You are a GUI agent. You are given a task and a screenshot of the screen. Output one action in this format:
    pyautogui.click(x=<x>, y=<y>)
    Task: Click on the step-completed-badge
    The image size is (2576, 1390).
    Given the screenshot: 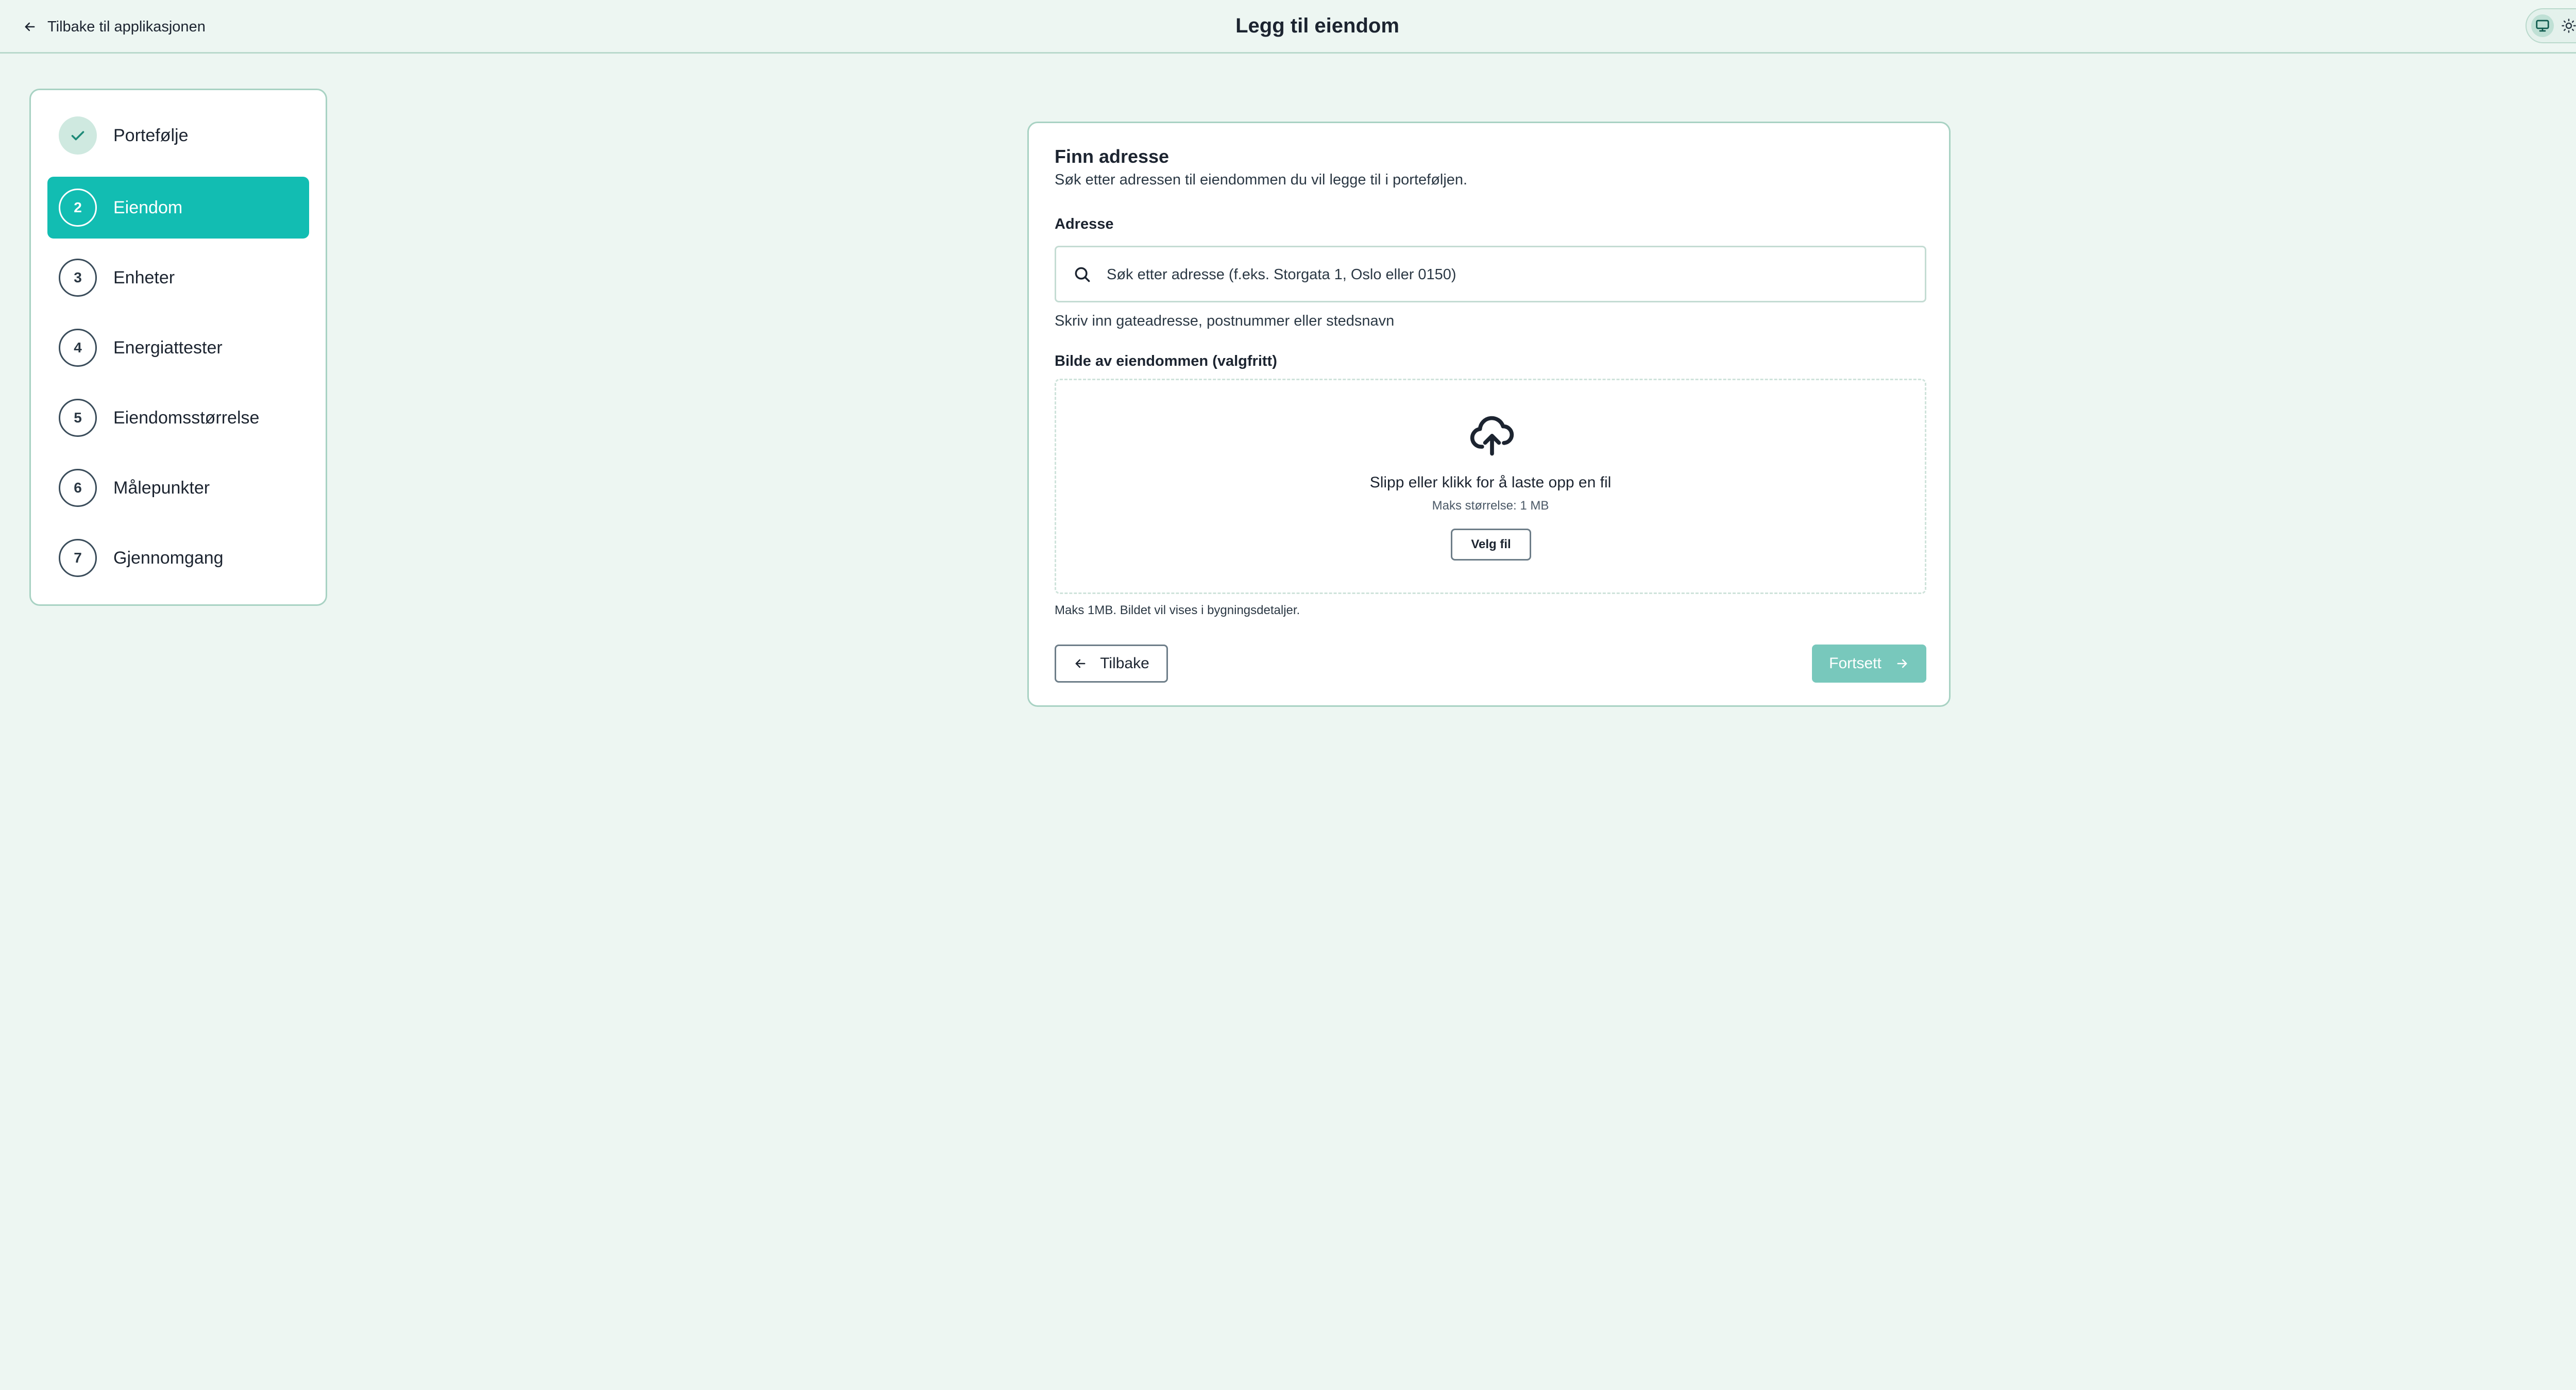 What is the action you would take?
    pyautogui.click(x=78, y=135)
    